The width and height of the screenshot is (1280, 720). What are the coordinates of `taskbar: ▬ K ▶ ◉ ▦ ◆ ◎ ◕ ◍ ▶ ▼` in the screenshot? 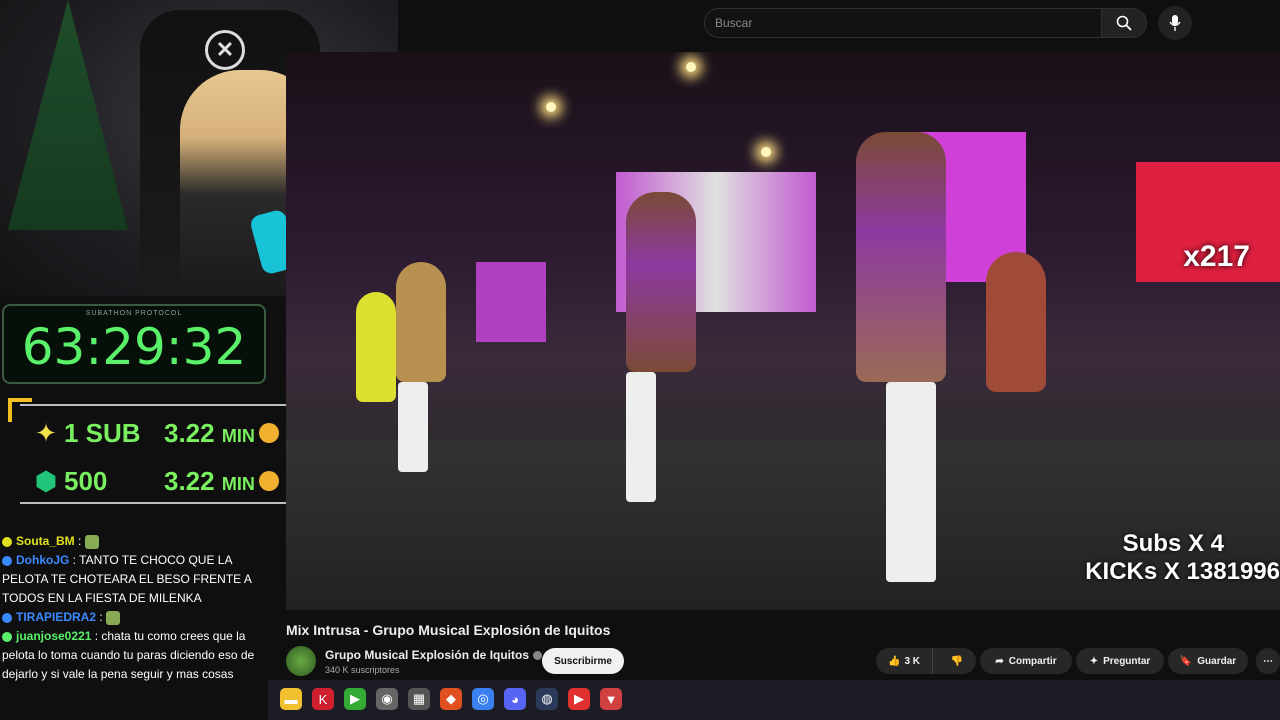 It's located at (774, 700).